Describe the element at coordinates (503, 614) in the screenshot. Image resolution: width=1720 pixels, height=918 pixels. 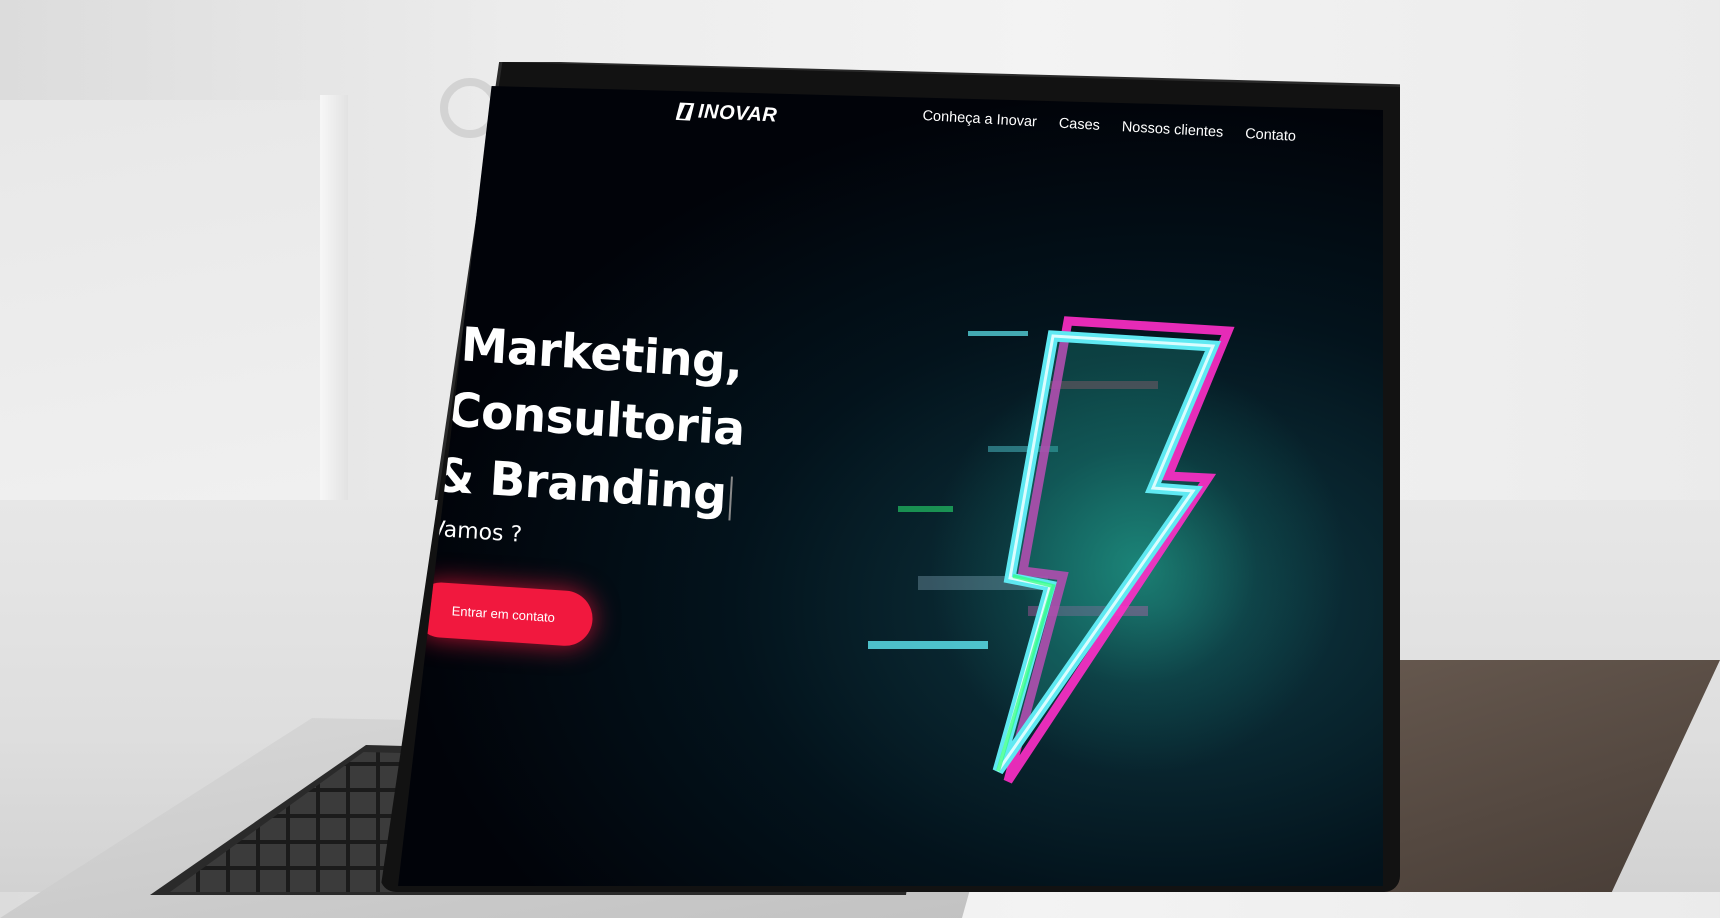
I see `contact-cta-button: Entrar em contato` at that location.